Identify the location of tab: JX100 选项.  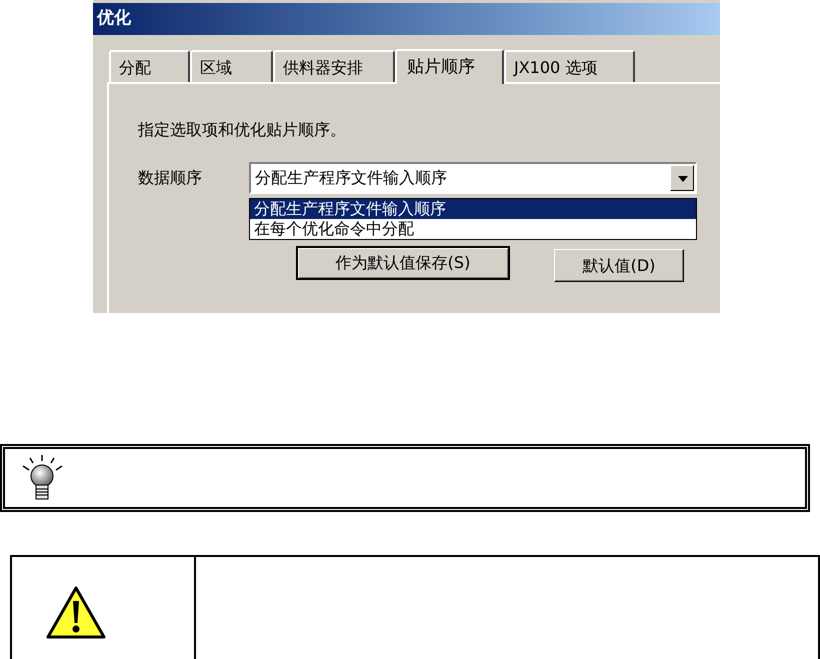
(569, 66).